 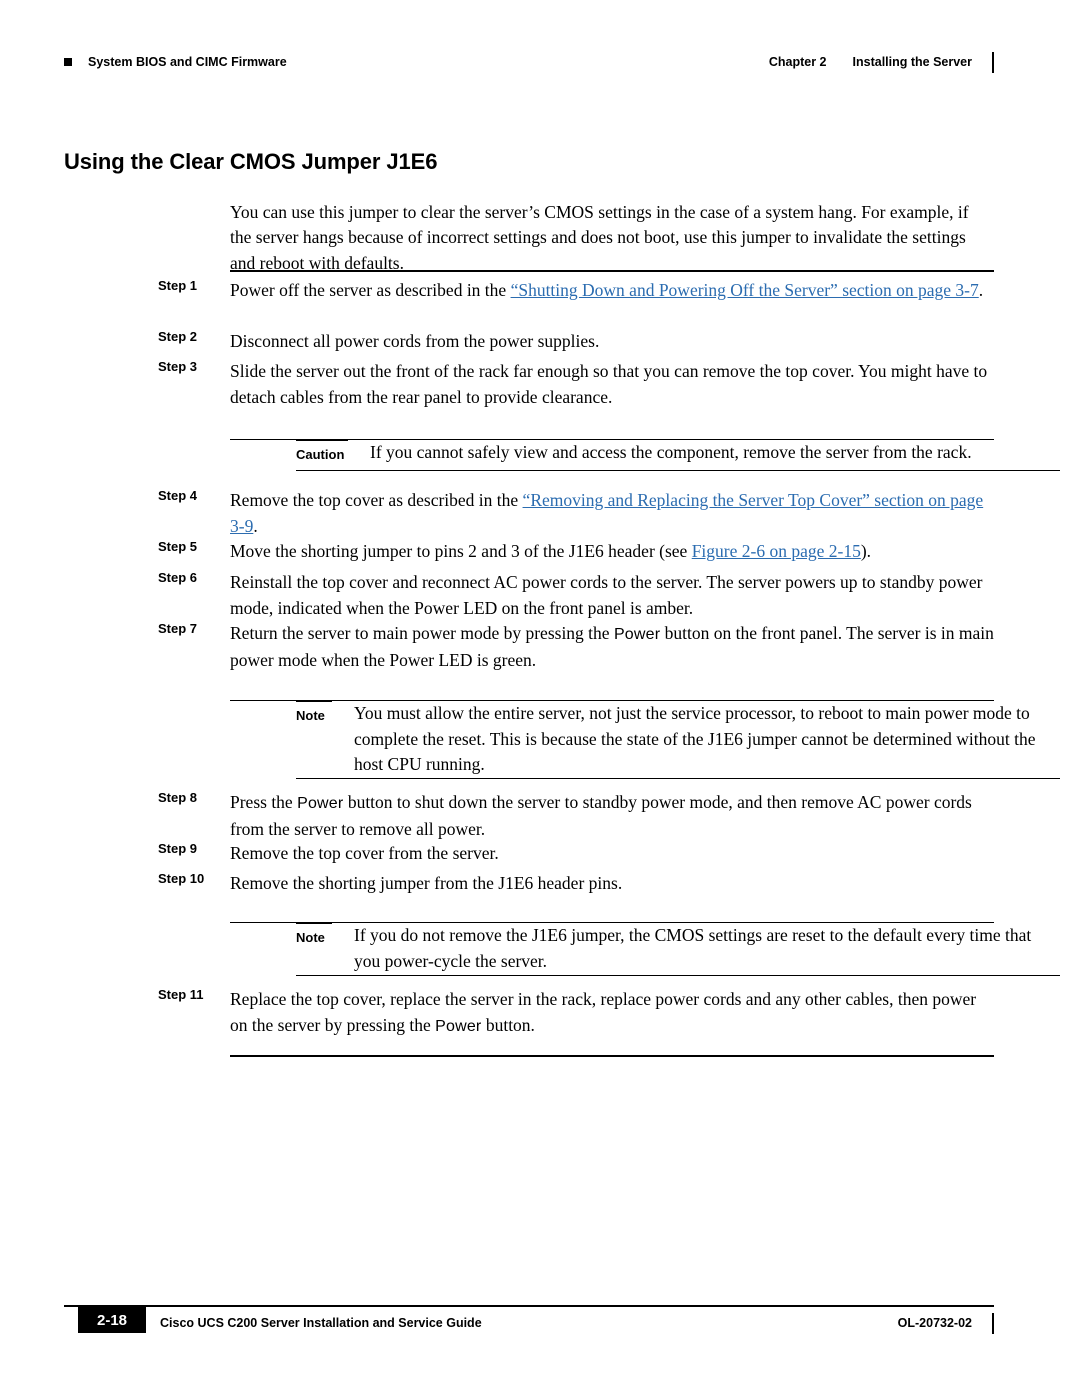 I want to click on step-11-text-after: button., so click(x=508, y=1024).